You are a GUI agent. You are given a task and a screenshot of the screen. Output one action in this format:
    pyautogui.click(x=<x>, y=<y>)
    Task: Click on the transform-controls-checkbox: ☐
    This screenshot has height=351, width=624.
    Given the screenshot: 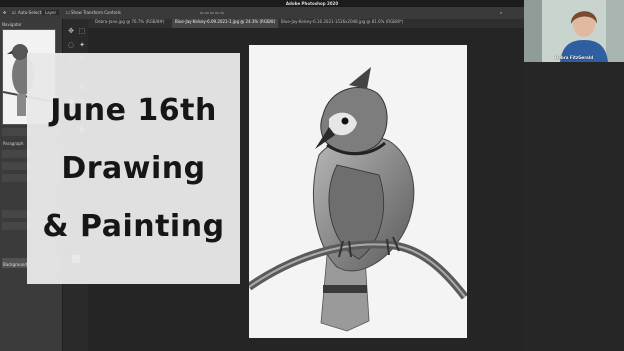 What is the action you would take?
    pyautogui.click(x=68, y=12)
    